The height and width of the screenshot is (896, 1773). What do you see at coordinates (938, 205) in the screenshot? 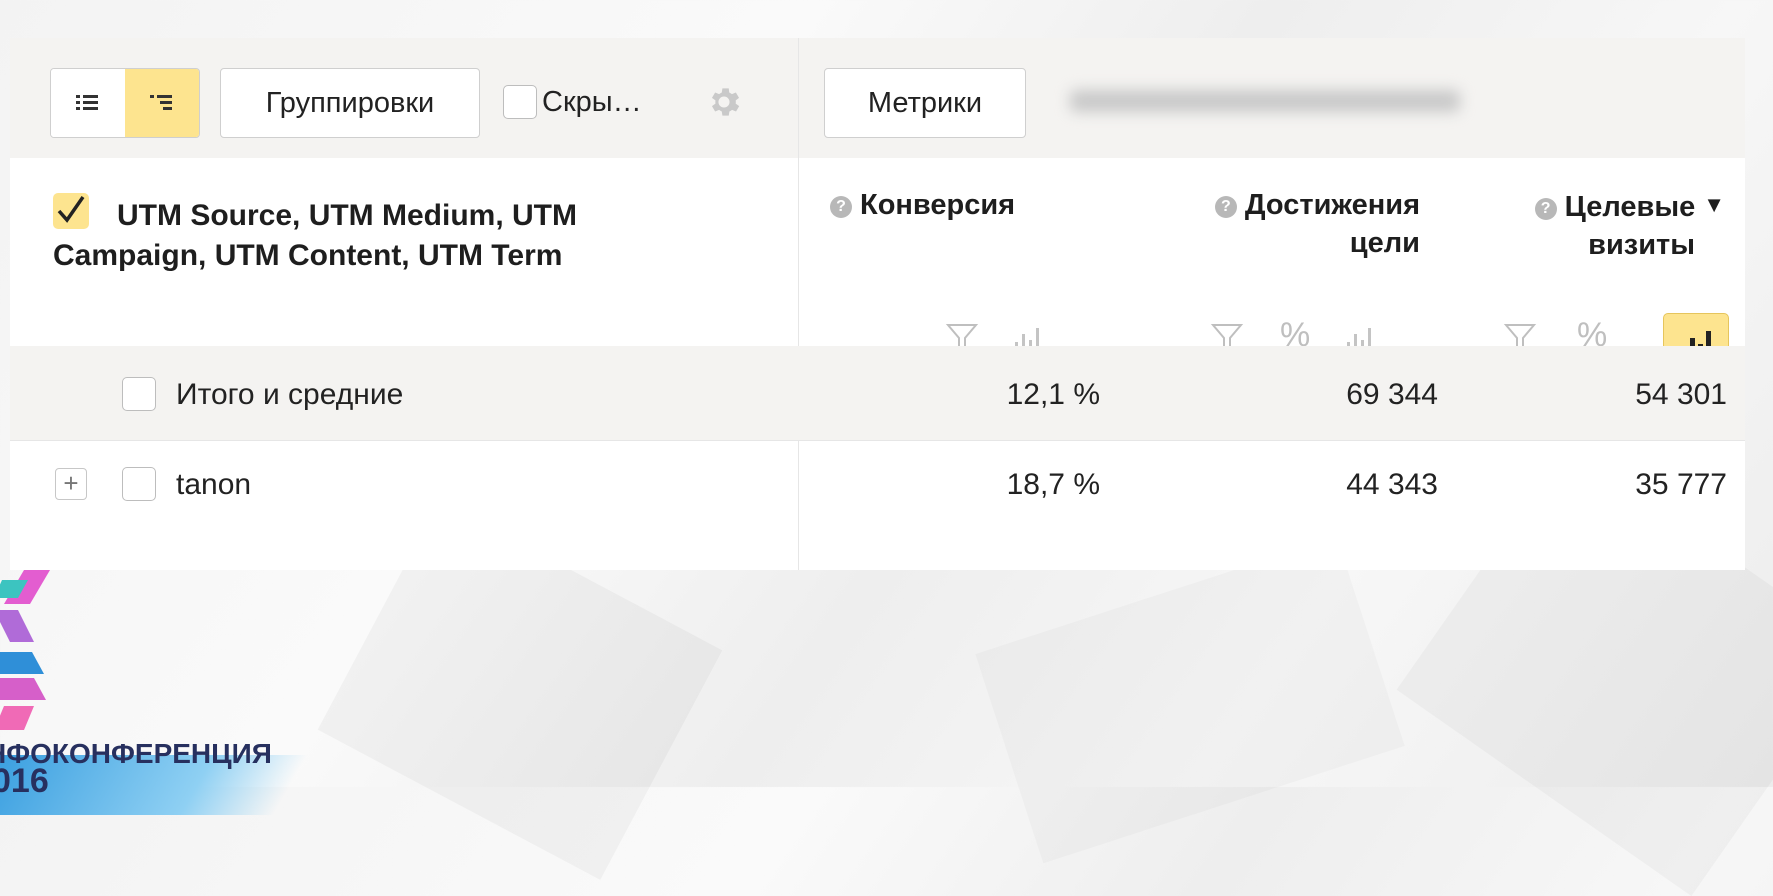
I see `column-label: Конверсия` at bounding box center [938, 205].